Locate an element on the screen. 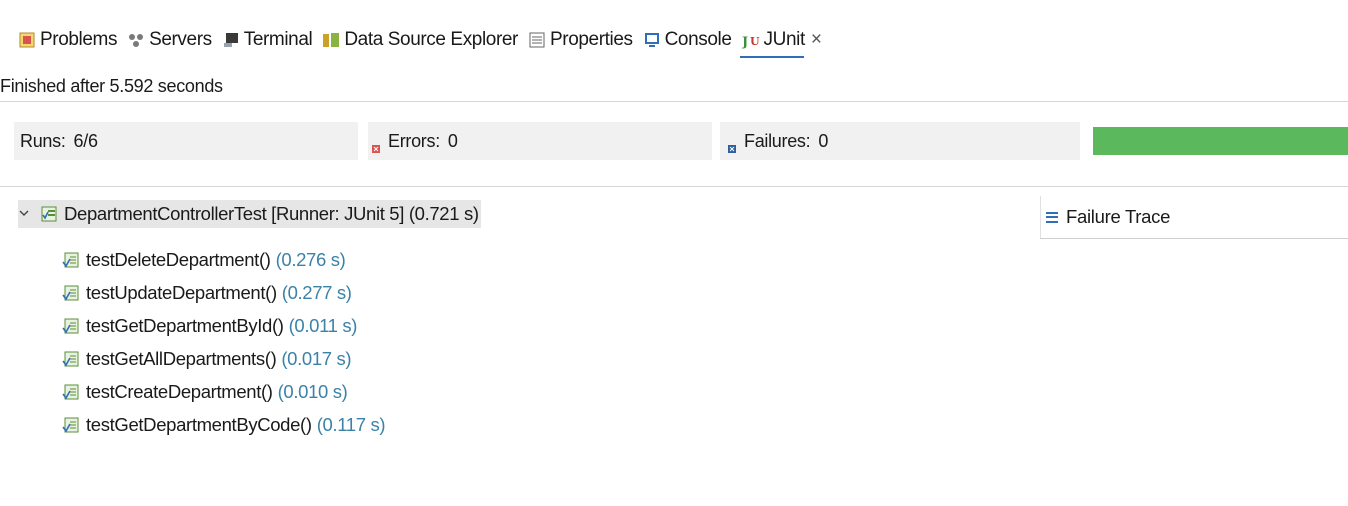  test-case-row: testGetDepartmentById() (0.011 s) is located at coordinates (209, 326).